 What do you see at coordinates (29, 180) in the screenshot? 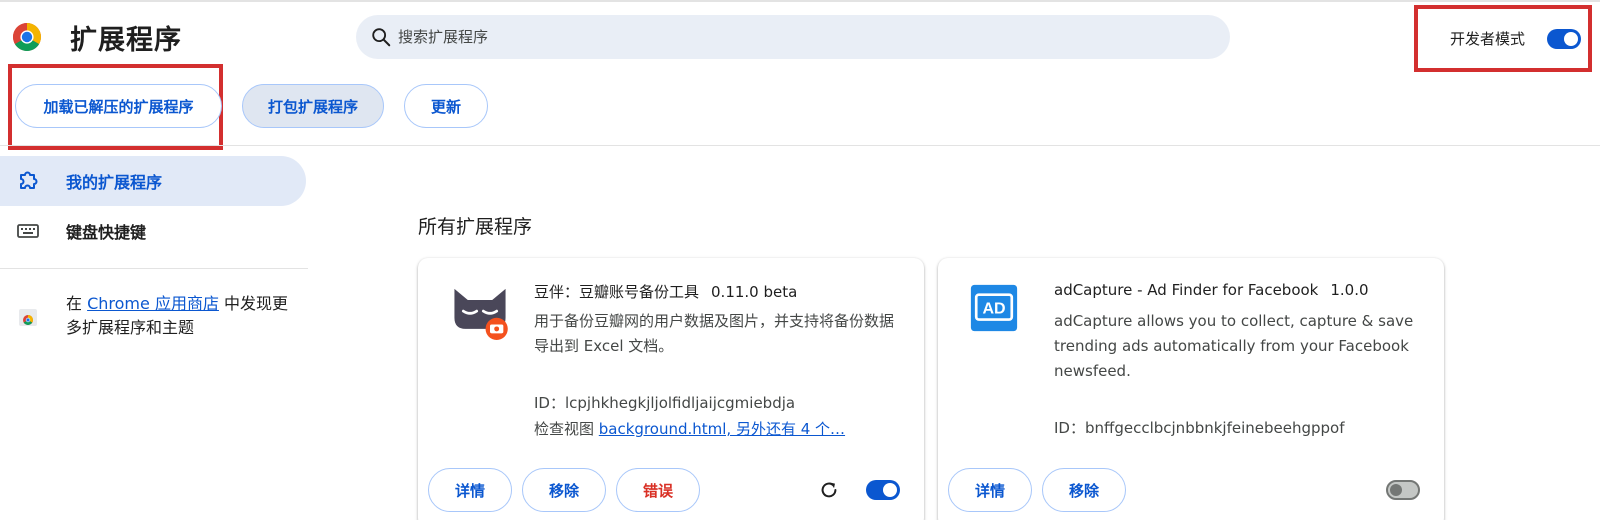
I see `puzzle-icon` at bounding box center [29, 180].